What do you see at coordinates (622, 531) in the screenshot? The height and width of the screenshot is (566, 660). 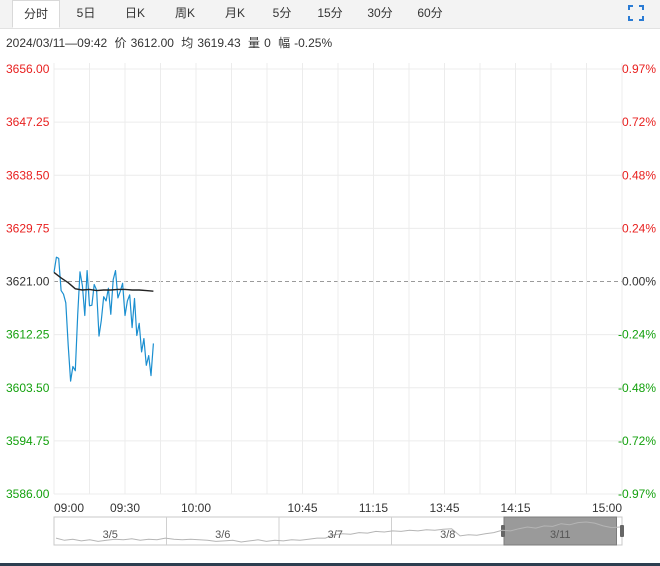 I see `navigator-handle-right` at bounding box center [622, 531].